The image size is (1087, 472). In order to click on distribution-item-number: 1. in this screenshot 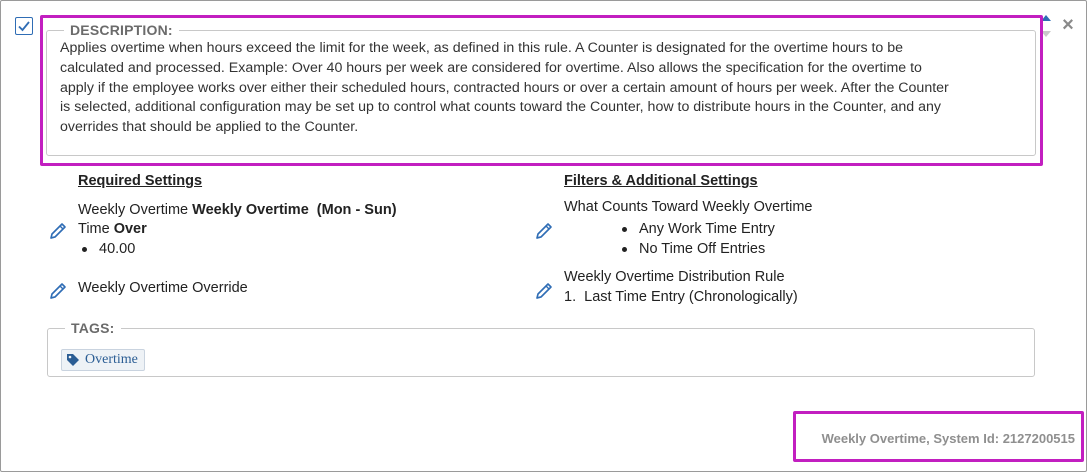, I will do `click(570, 297)`.